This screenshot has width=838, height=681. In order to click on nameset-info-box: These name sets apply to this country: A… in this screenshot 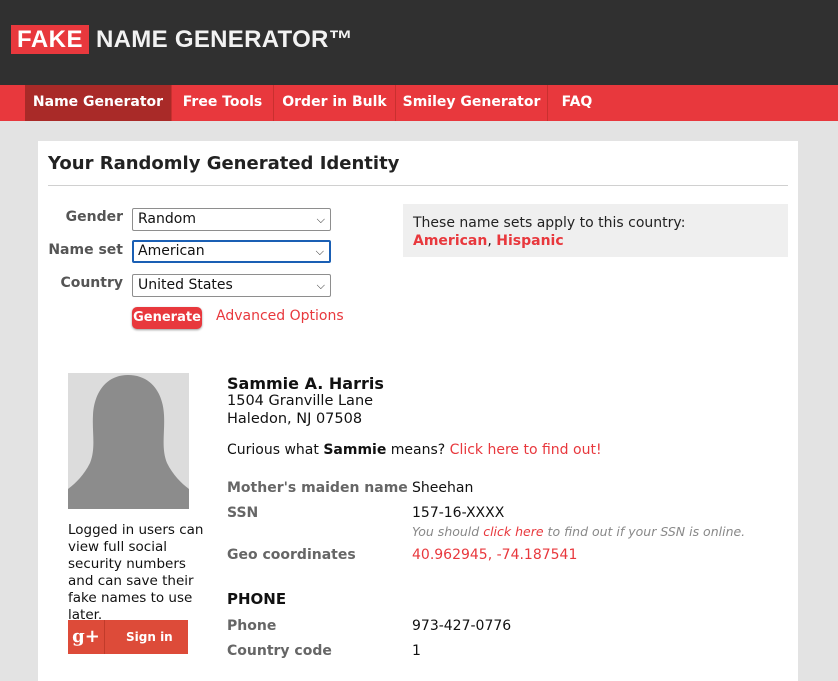, I will do `click(595, 230)`.